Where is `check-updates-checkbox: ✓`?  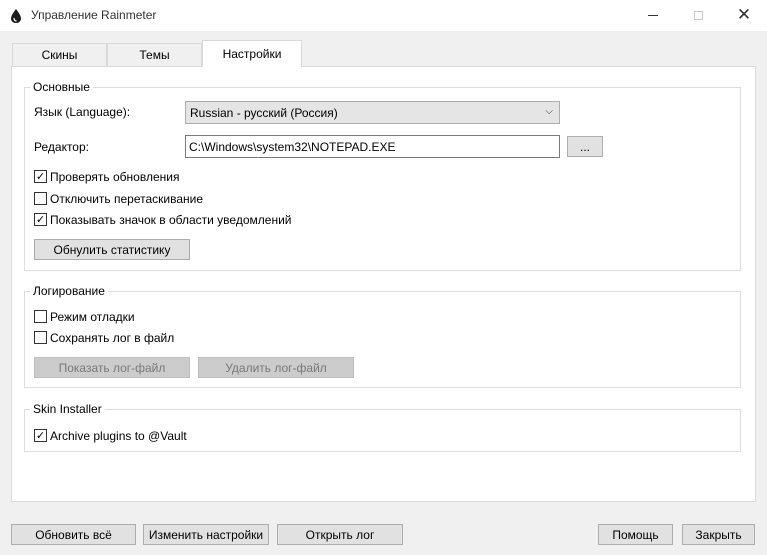
check-updates-checkbox: ✓ is located at coordinates (40, 176).